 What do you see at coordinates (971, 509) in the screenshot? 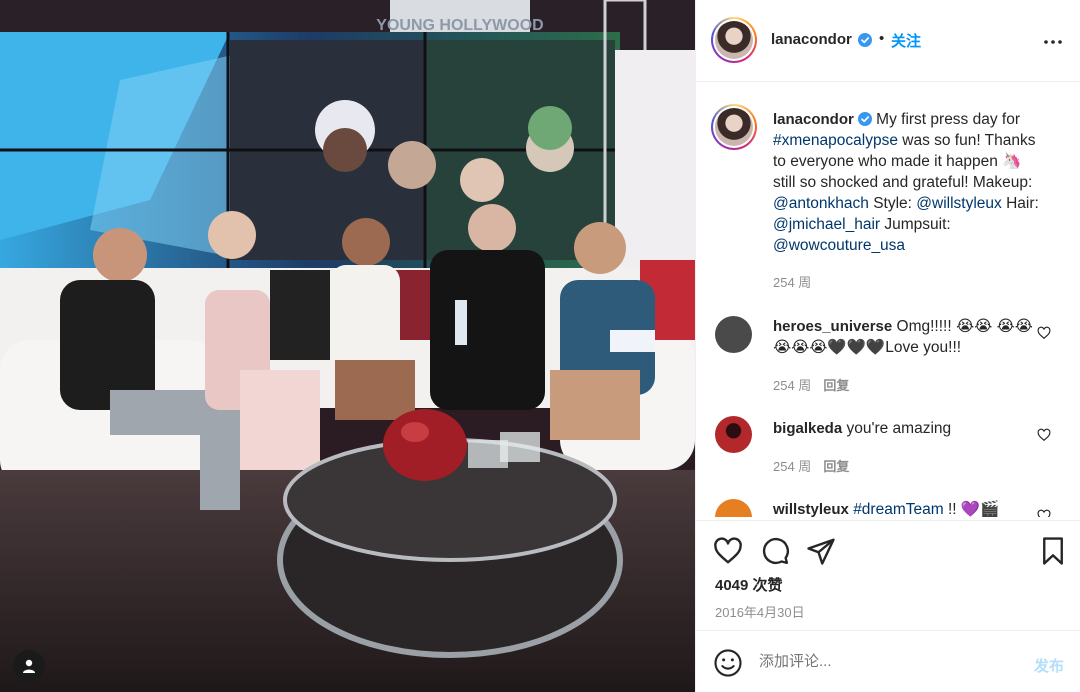
I see `comment-body: !! 💜🎬` at bounding box center [971, 509].